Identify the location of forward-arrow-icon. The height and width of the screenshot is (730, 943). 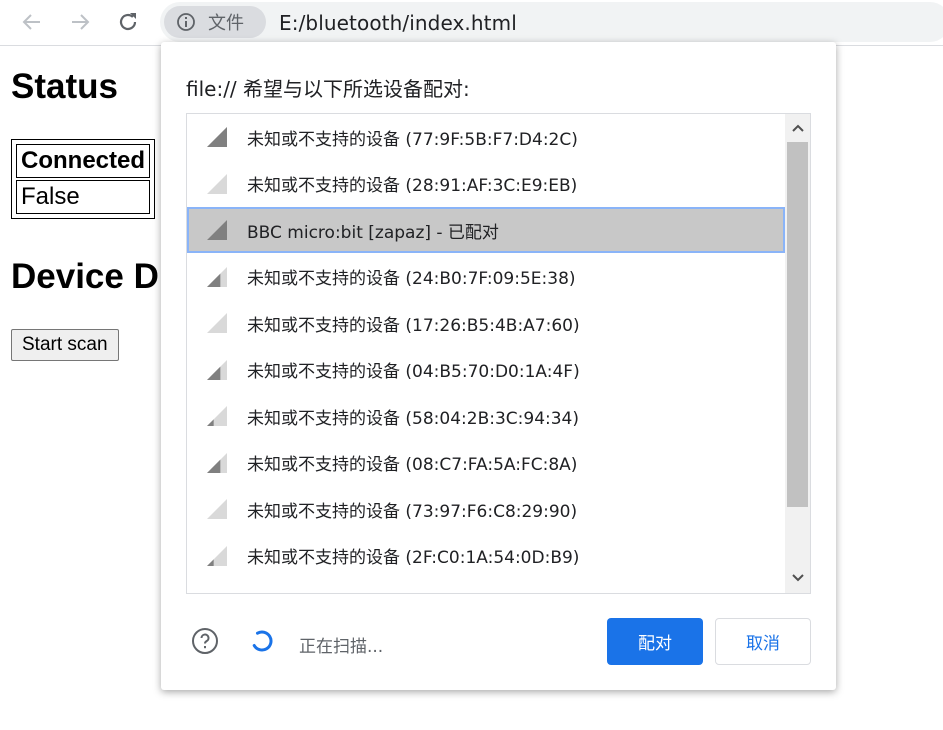
(80, 22).